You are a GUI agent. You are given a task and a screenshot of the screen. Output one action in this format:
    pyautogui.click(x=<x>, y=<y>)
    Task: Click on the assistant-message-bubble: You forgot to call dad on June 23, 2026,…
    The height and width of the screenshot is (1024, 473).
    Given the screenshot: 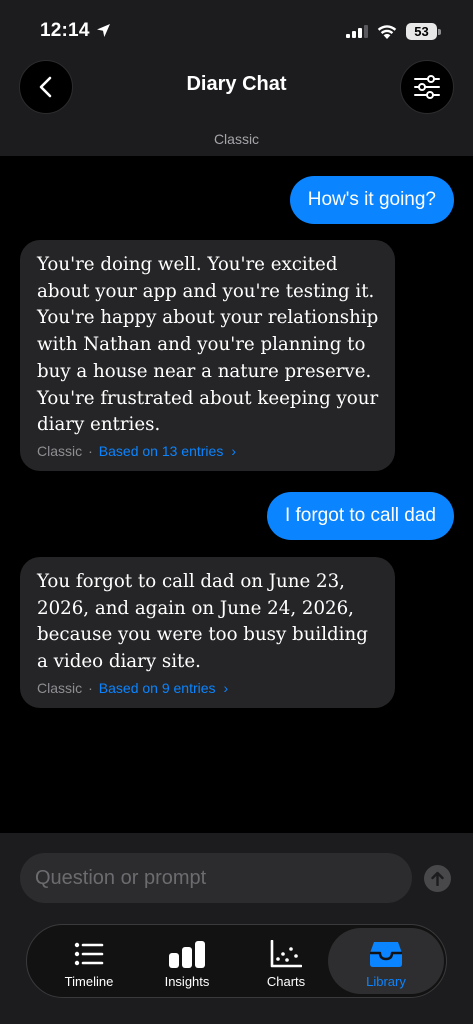 What is the action you would take?
    pyautogui.click(x=207, y=632)
    